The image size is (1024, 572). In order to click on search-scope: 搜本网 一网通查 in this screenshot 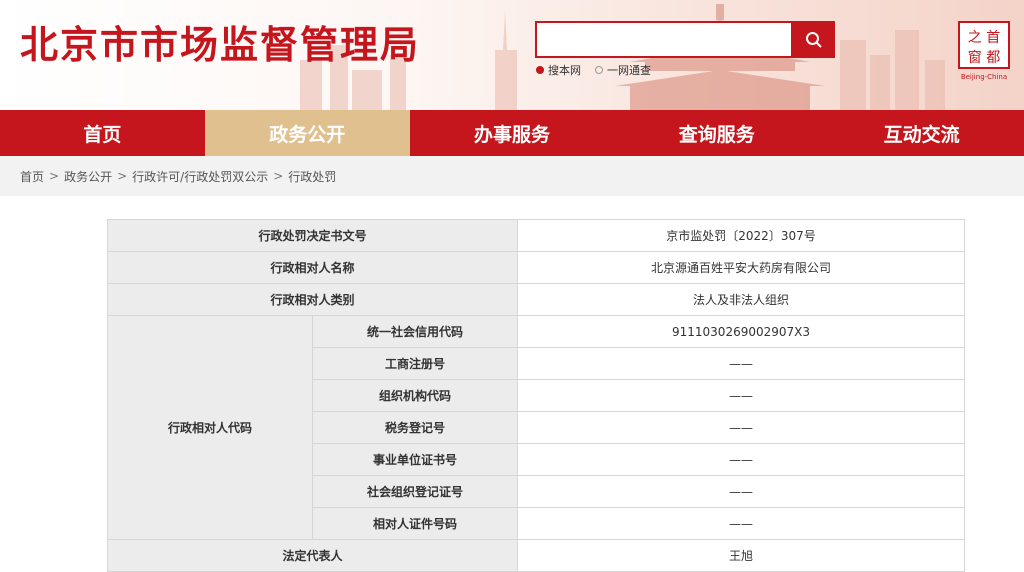, I will do `click(593, 70)`.